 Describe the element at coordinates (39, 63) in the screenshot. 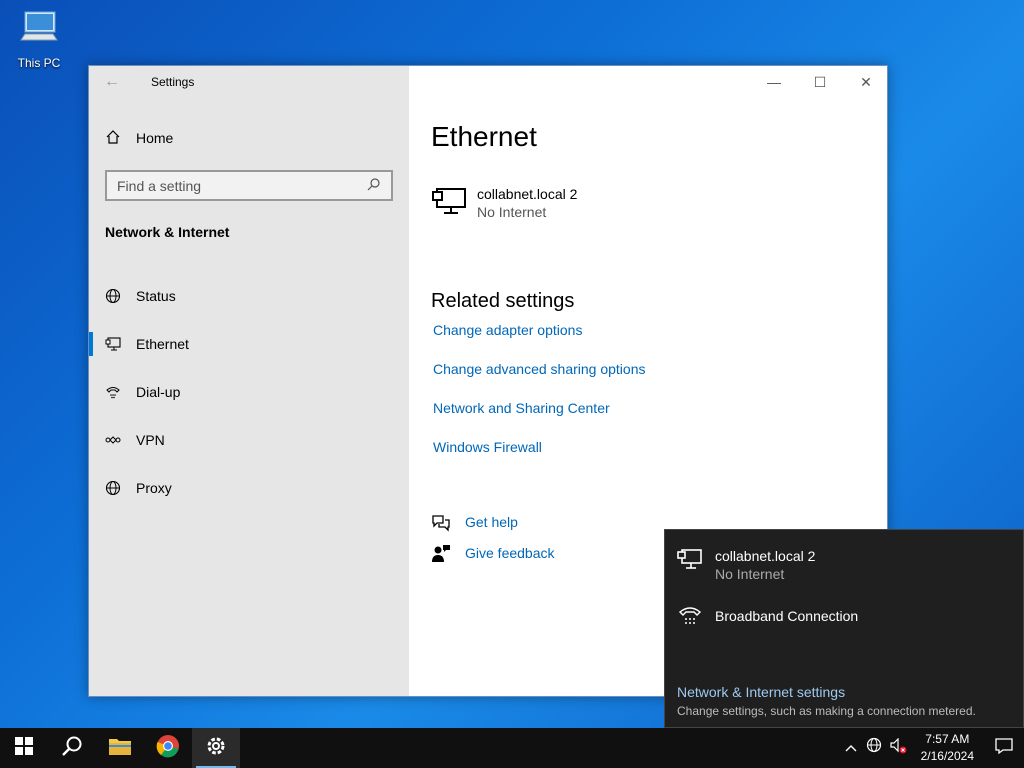

I see `desktop-icon-label: This PC` at that location.